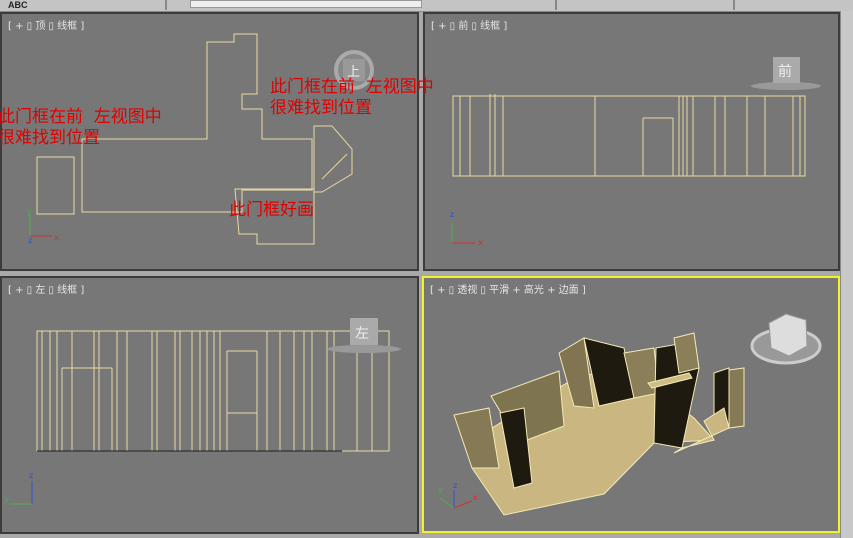 This screenshot has height=538, width=853. What do you see at coordinates (469, 24) in the screenshot?
I see `viewport-front-label: [ + ▯ 前 ▯ 线框 ]` at bounding box center [469, 24].